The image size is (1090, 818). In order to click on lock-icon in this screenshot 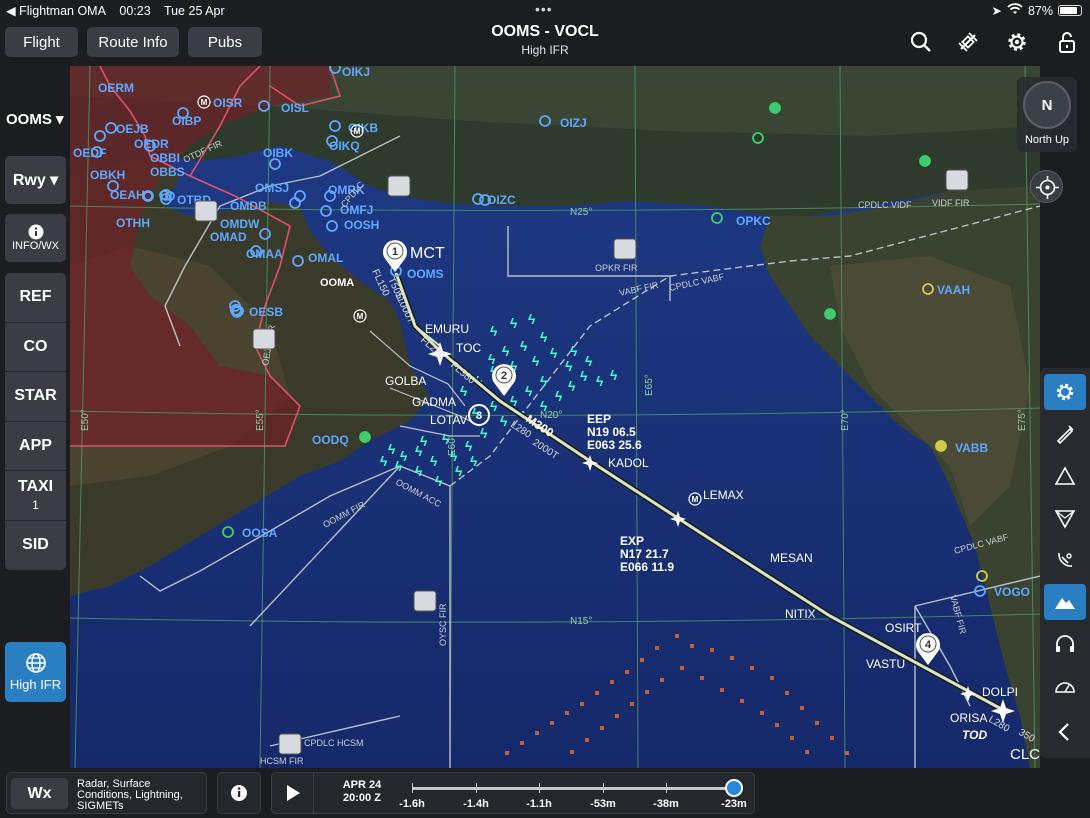, I will do `click(1067, 42)`.